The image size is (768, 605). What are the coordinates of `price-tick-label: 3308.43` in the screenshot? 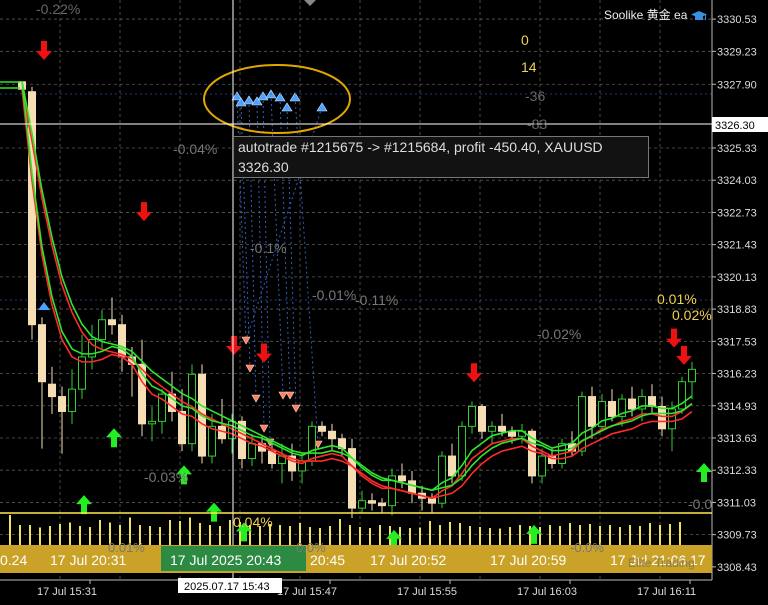 It's located at (737, 568).